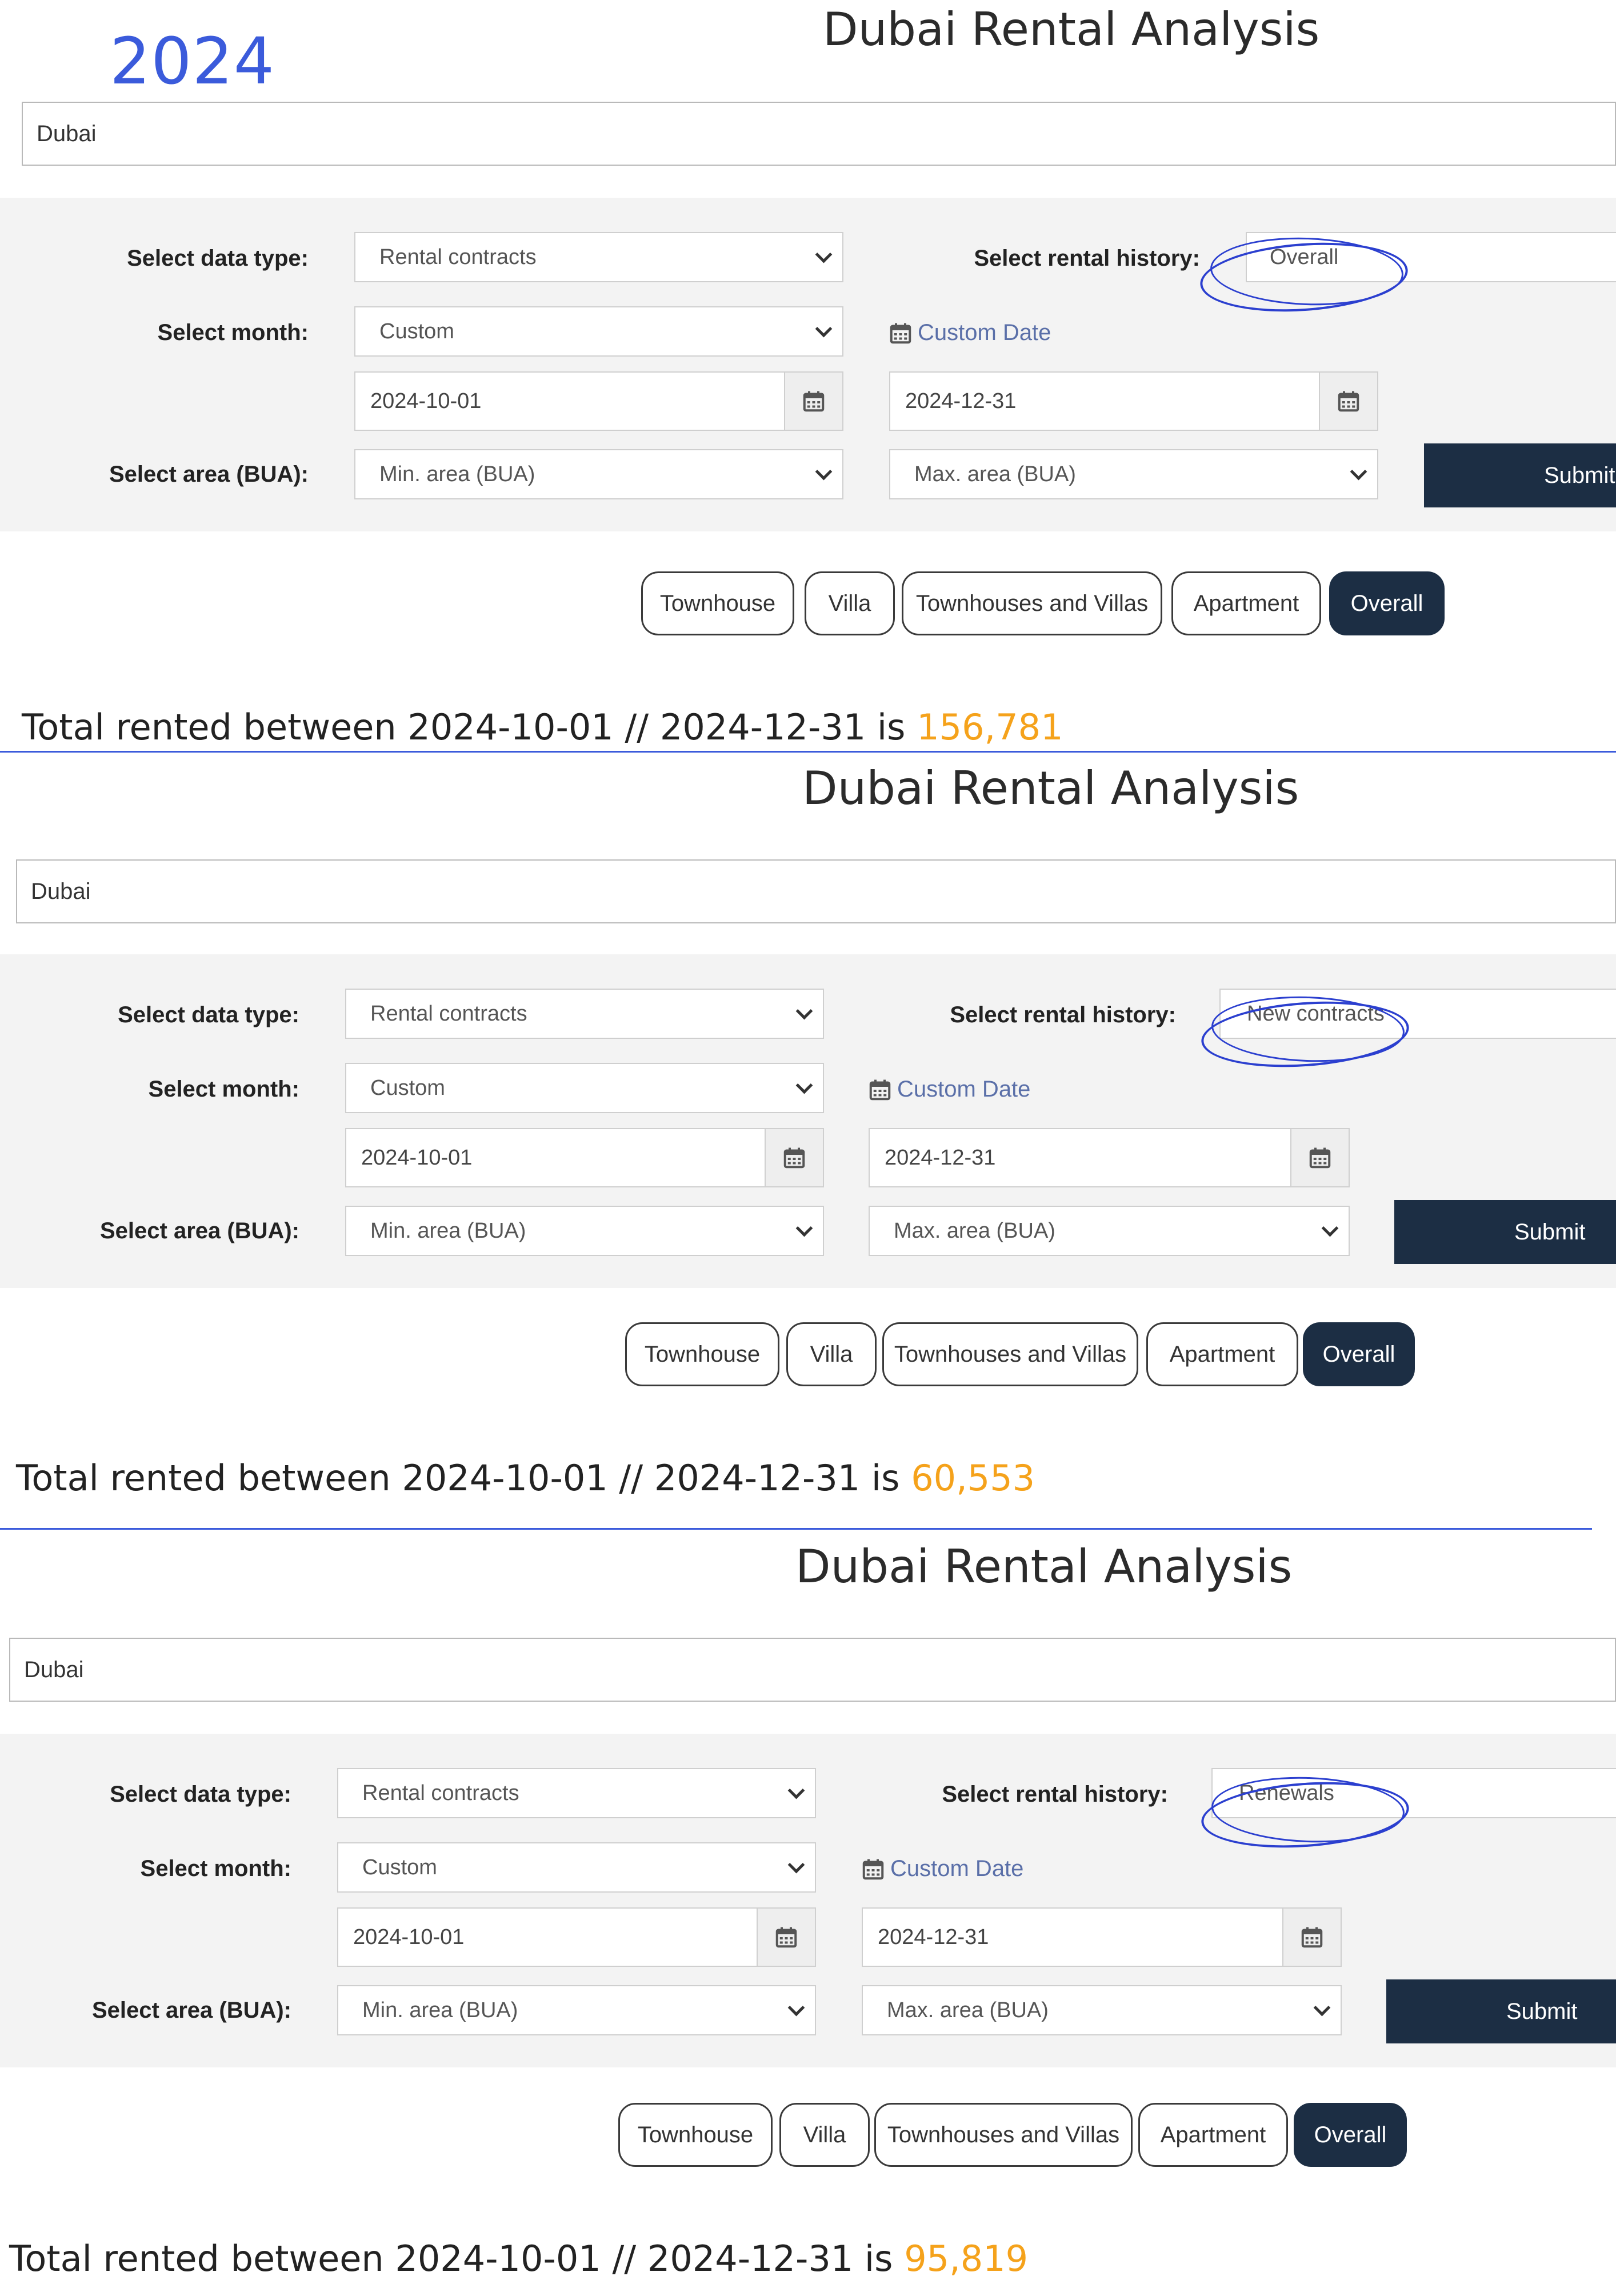 Image resolution: width=1616 pixels, height=2296 pixels. Describe the element at coordinates (984, 332) in the screenshot. I see `custom-date-text: Custom Date` at that location.